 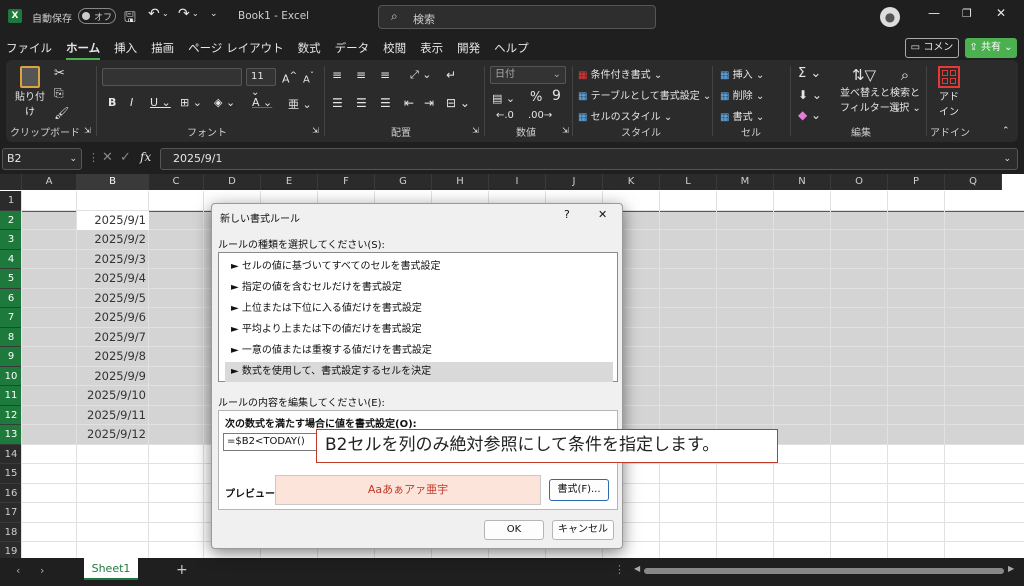 I want to click on cancel-button: キャンセル, so click(x=583, y=530).